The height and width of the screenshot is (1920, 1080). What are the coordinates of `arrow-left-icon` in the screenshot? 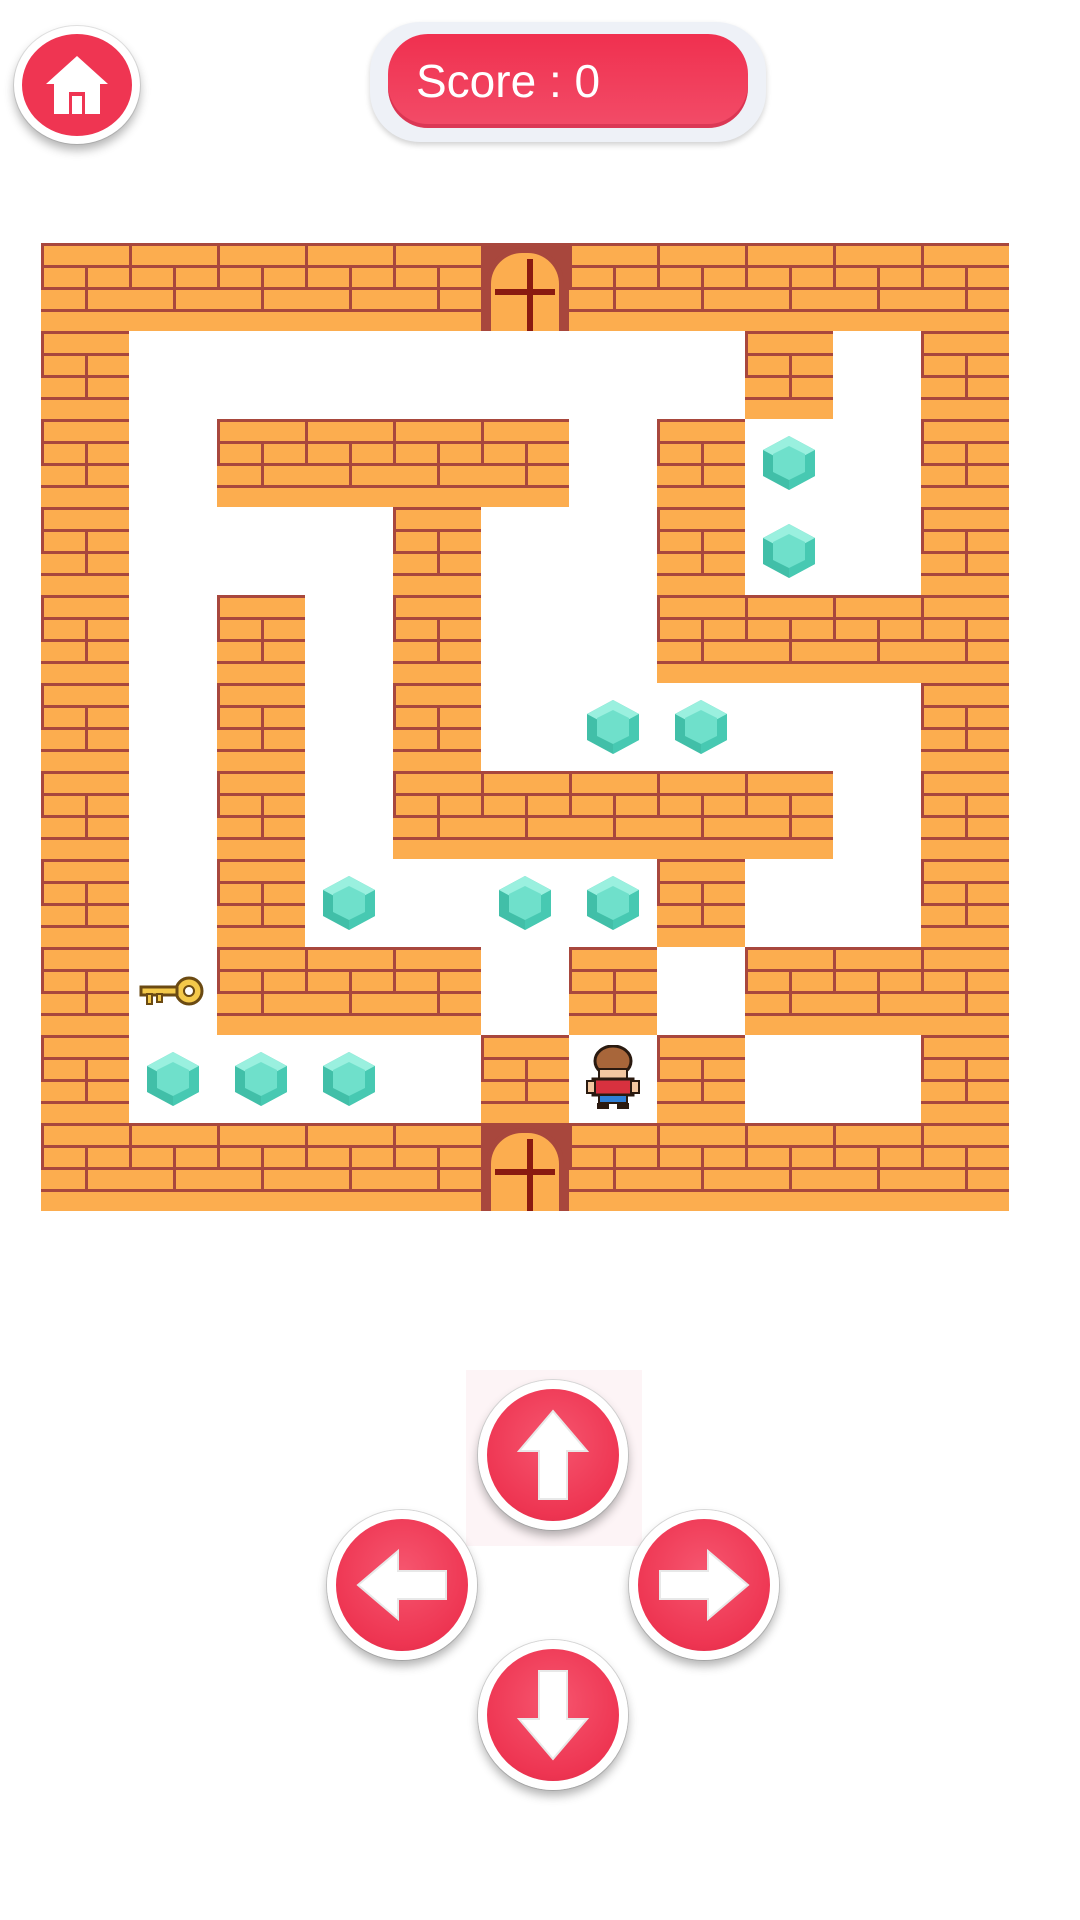 It's located at (401, 1585).